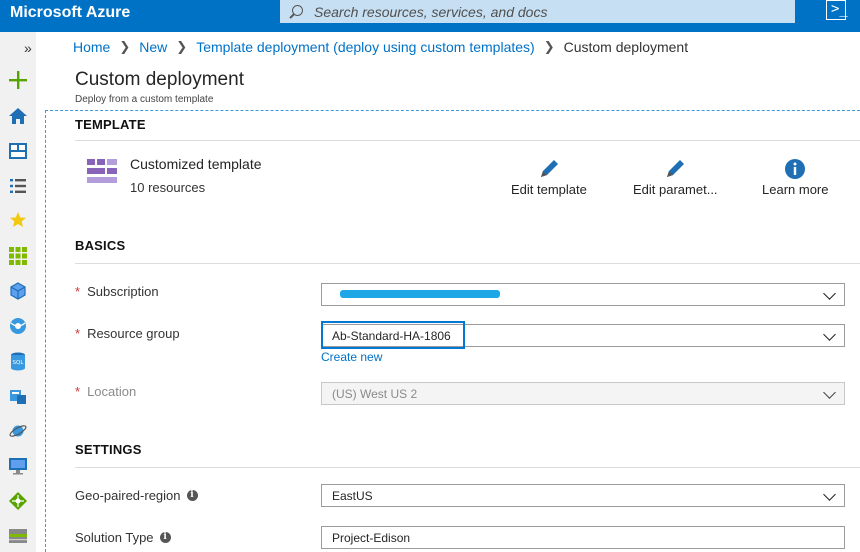  What do you see at coordinates (583, 495) in the screenshot?
I see `geo-paired-region-select: EastUS` at bounding box center [583, 495].